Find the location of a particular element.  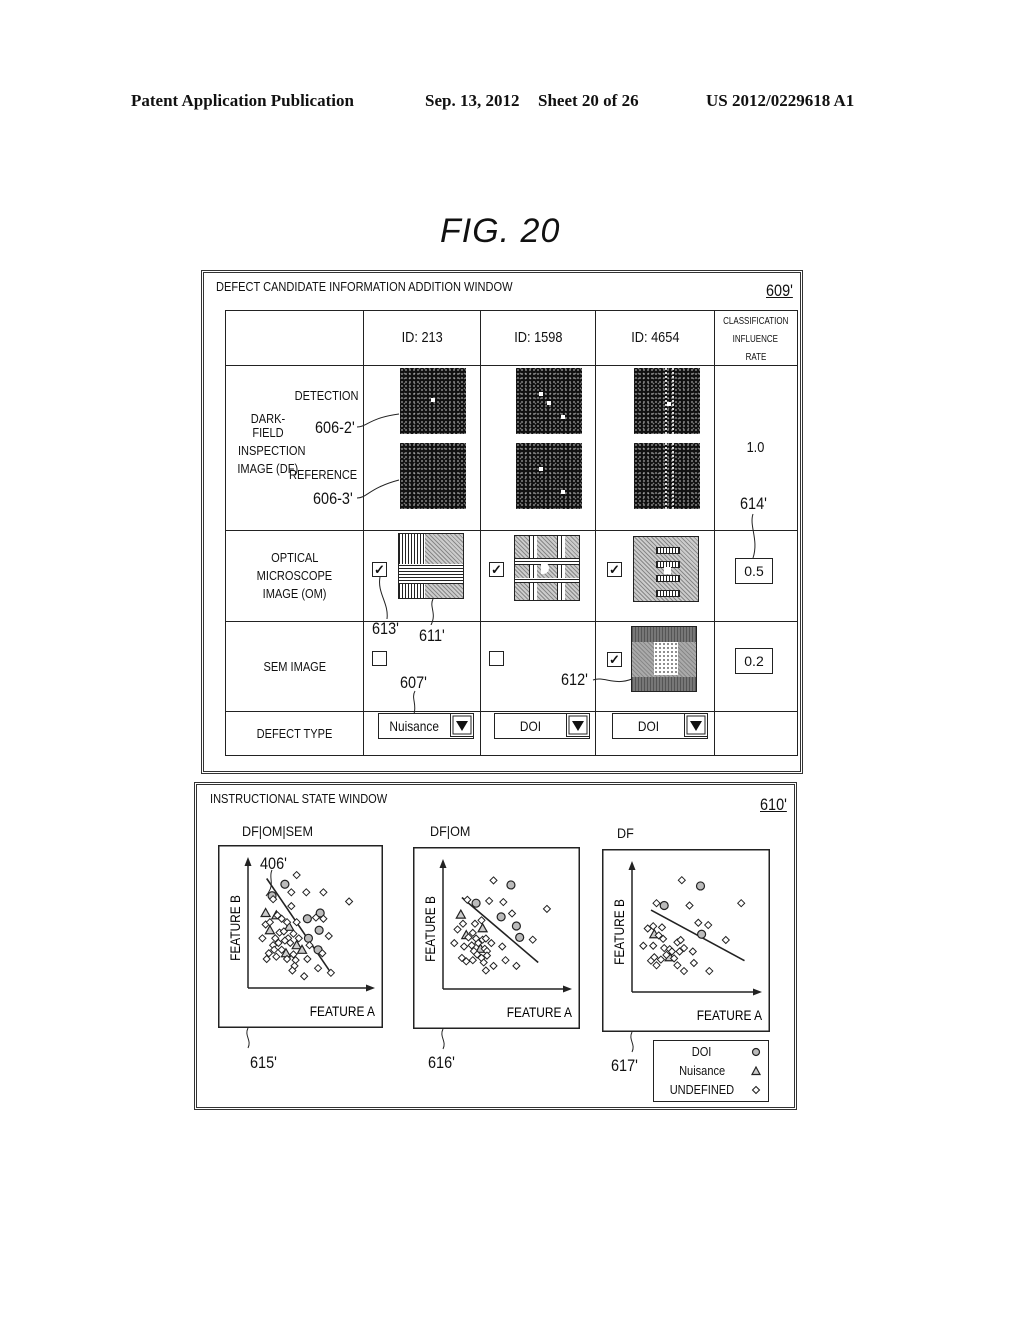

df-rate-value: 1.0 is located at coordinates (755, 447).